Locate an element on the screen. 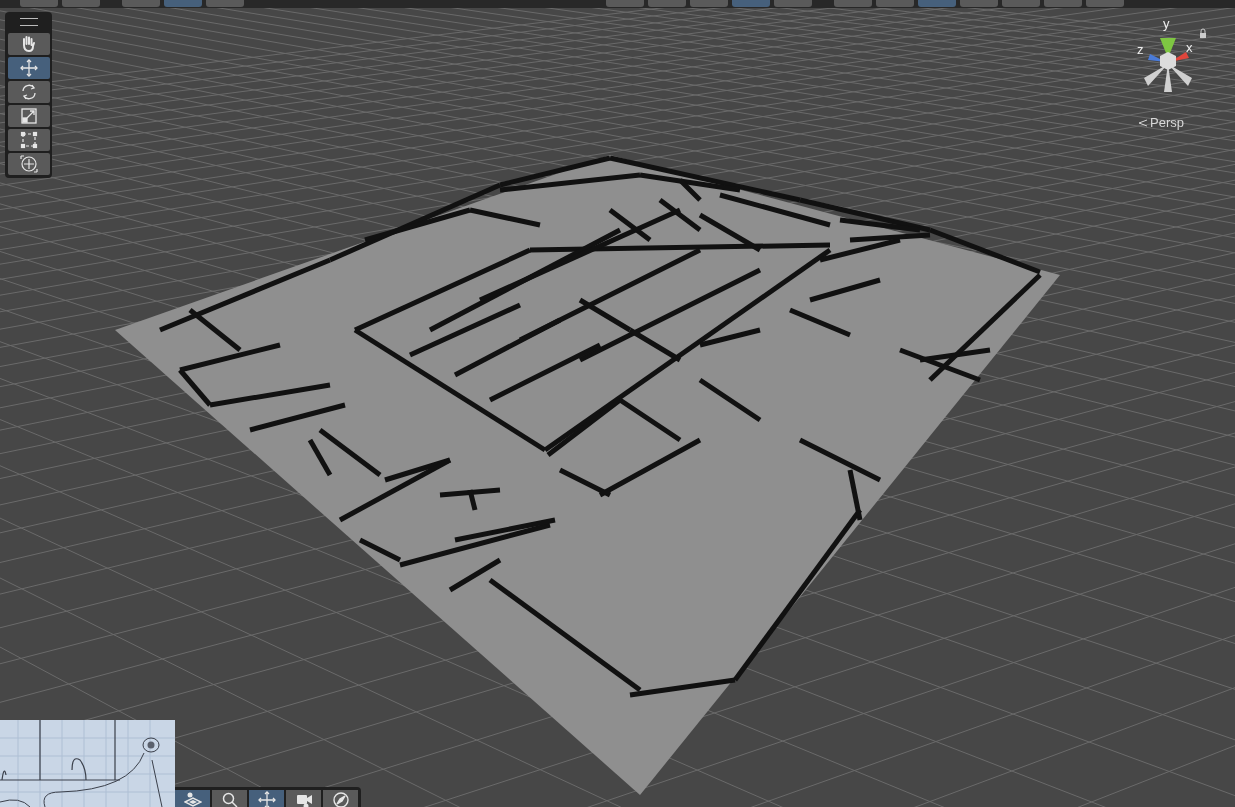 The width and height of the screenshot is (1235, 807). chevron-icon is located at coordinates (1143, 122).